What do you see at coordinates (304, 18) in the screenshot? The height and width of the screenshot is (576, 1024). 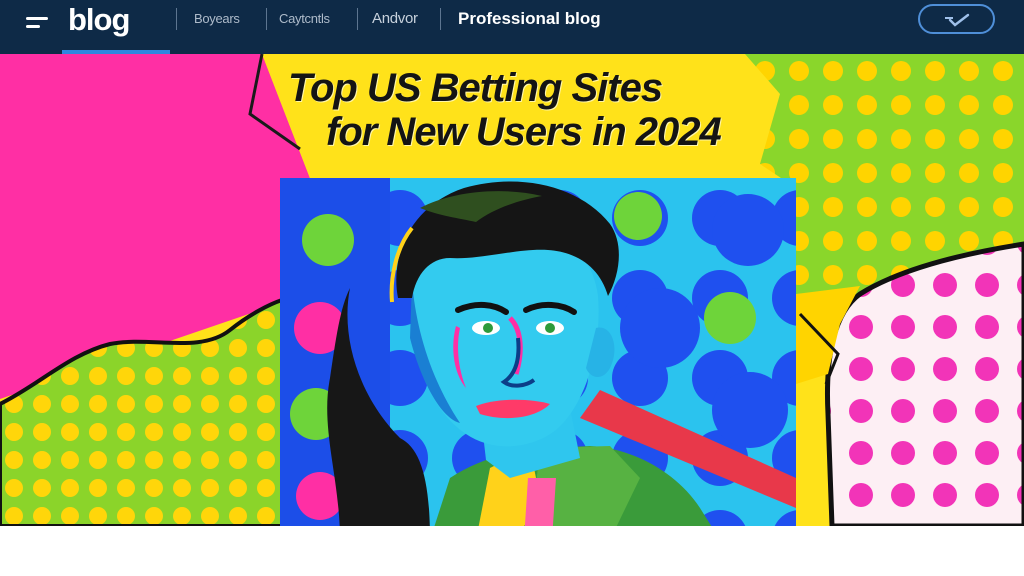 I see `nav-link-2: Caytcntls` at bounding box center [304, 18].